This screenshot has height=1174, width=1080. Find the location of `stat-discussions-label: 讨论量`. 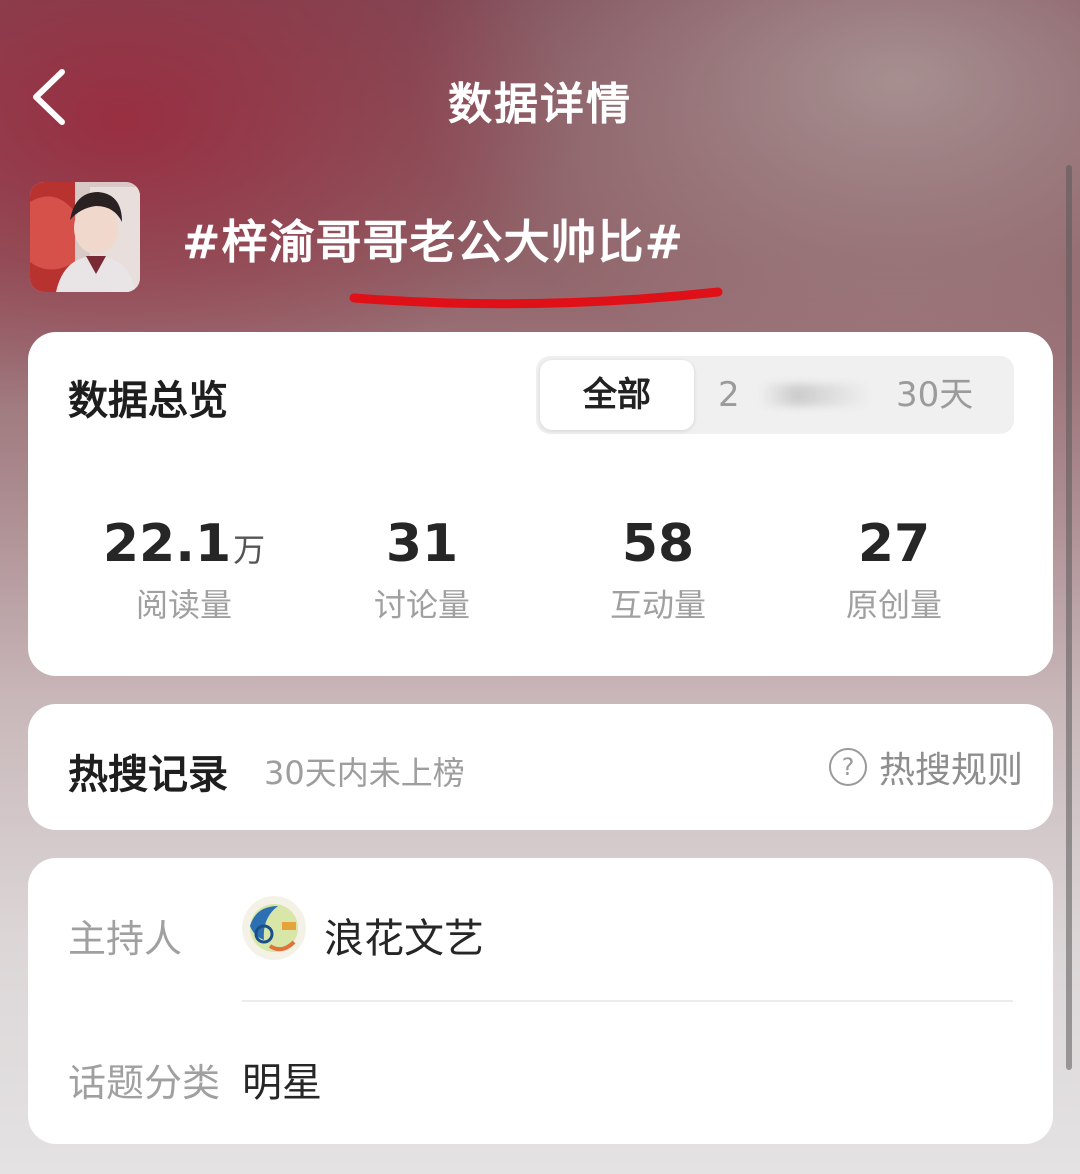

stat-discussions-label: 讨论量 is located at coordinates (421, 605).